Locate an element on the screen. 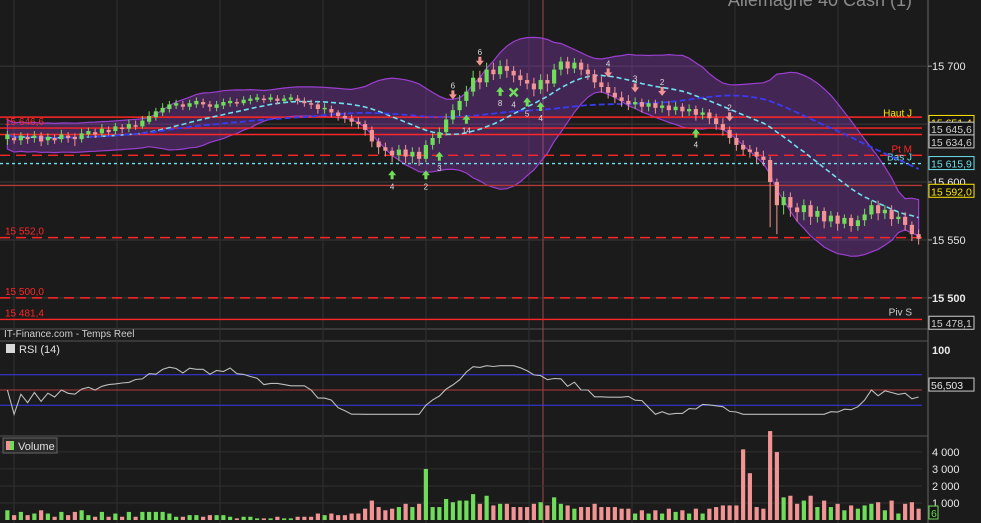  signal-label: 3 is located at coordinates (635, 78).